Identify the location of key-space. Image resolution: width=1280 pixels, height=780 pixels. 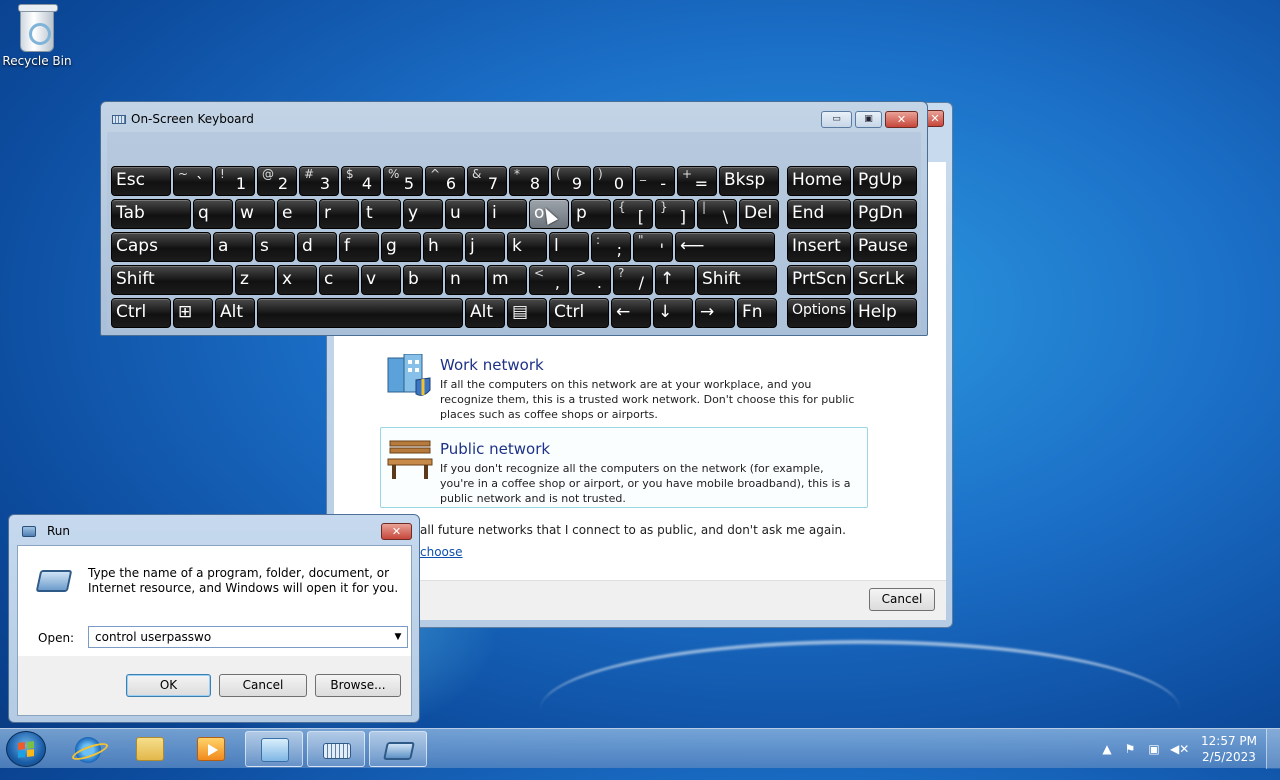
(360, 313).